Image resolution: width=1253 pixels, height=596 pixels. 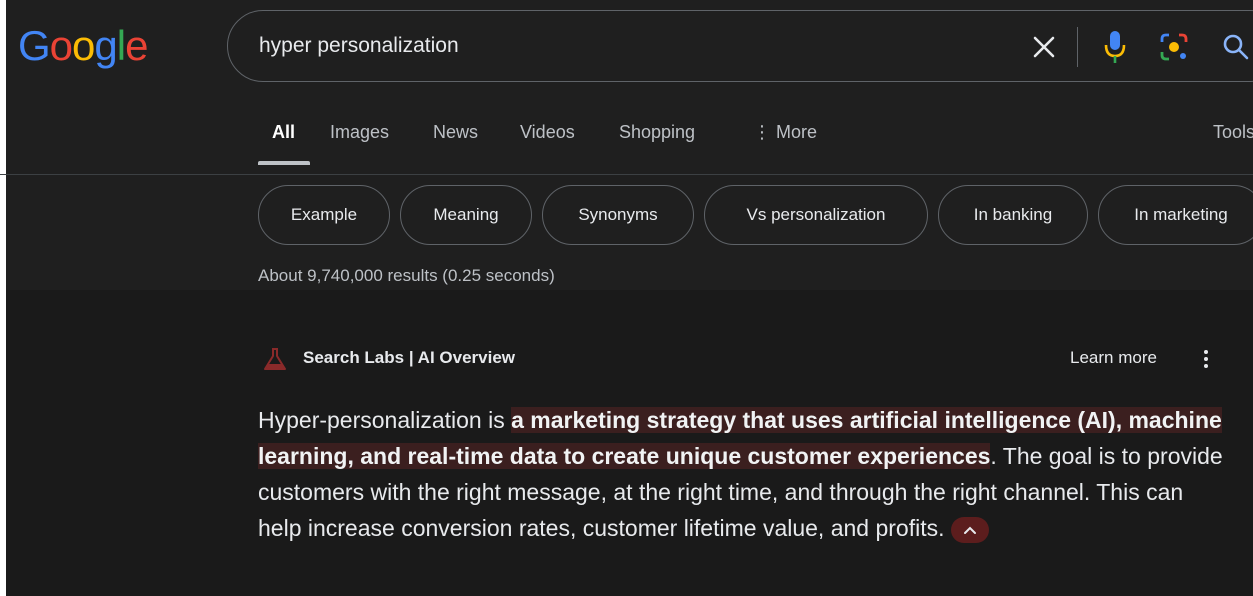 What do you see at coordinates (1113, 358) in the screenshot?
I see `learn-more-link: Learn more` at bounding box center [1113, 358].